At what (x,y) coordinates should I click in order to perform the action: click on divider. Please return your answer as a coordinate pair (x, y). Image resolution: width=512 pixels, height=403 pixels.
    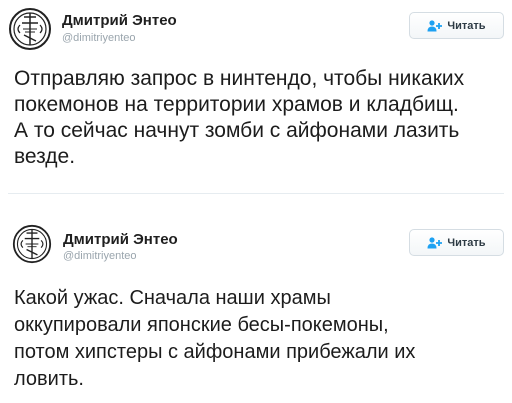
    Looking at the image, I should click on (256, 193).